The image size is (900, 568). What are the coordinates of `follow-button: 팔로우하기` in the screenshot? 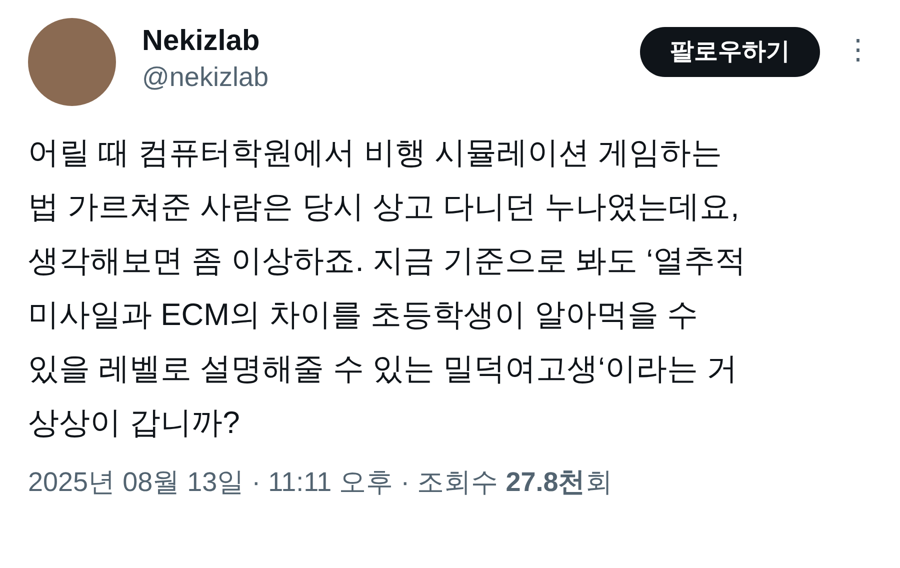 It's located at (730, 52).